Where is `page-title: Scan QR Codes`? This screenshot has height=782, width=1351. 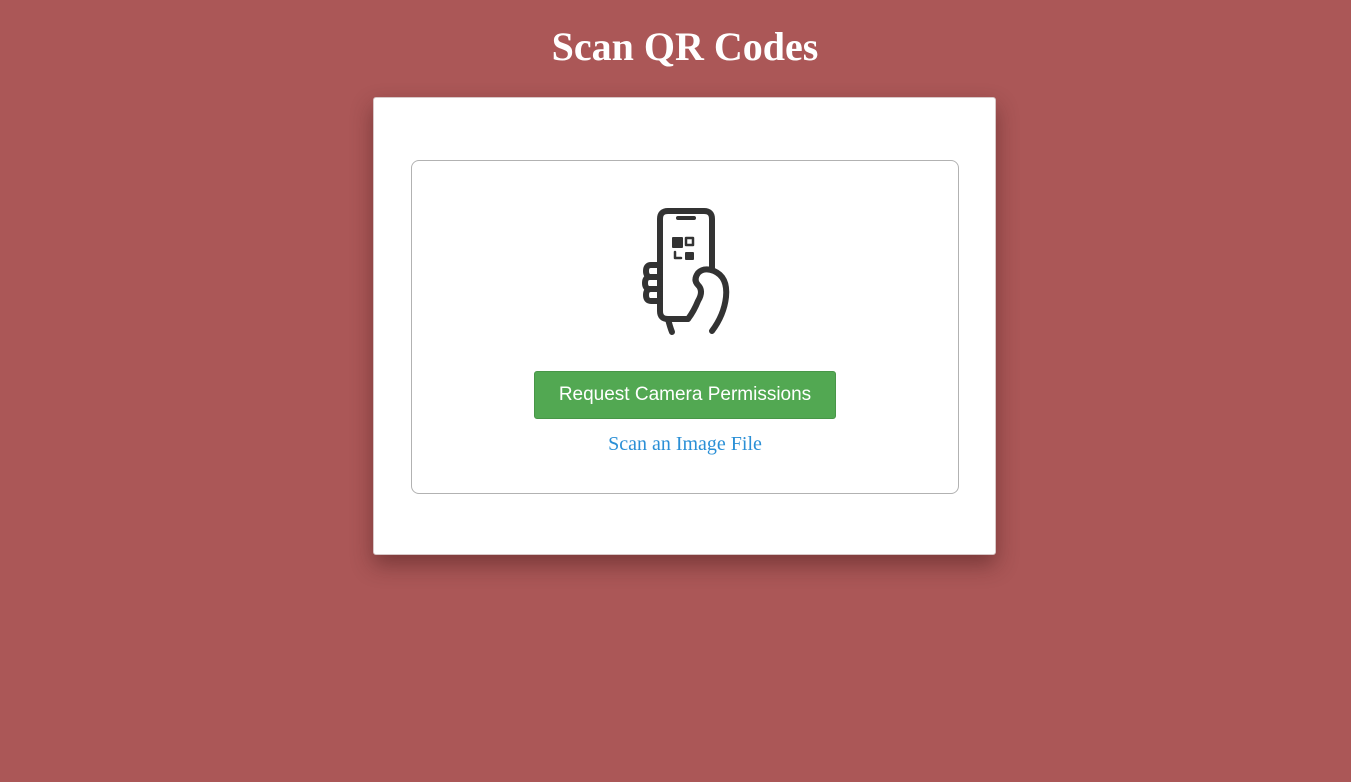
page-title: Scan QR Codes is located at coordinates (685, 46).